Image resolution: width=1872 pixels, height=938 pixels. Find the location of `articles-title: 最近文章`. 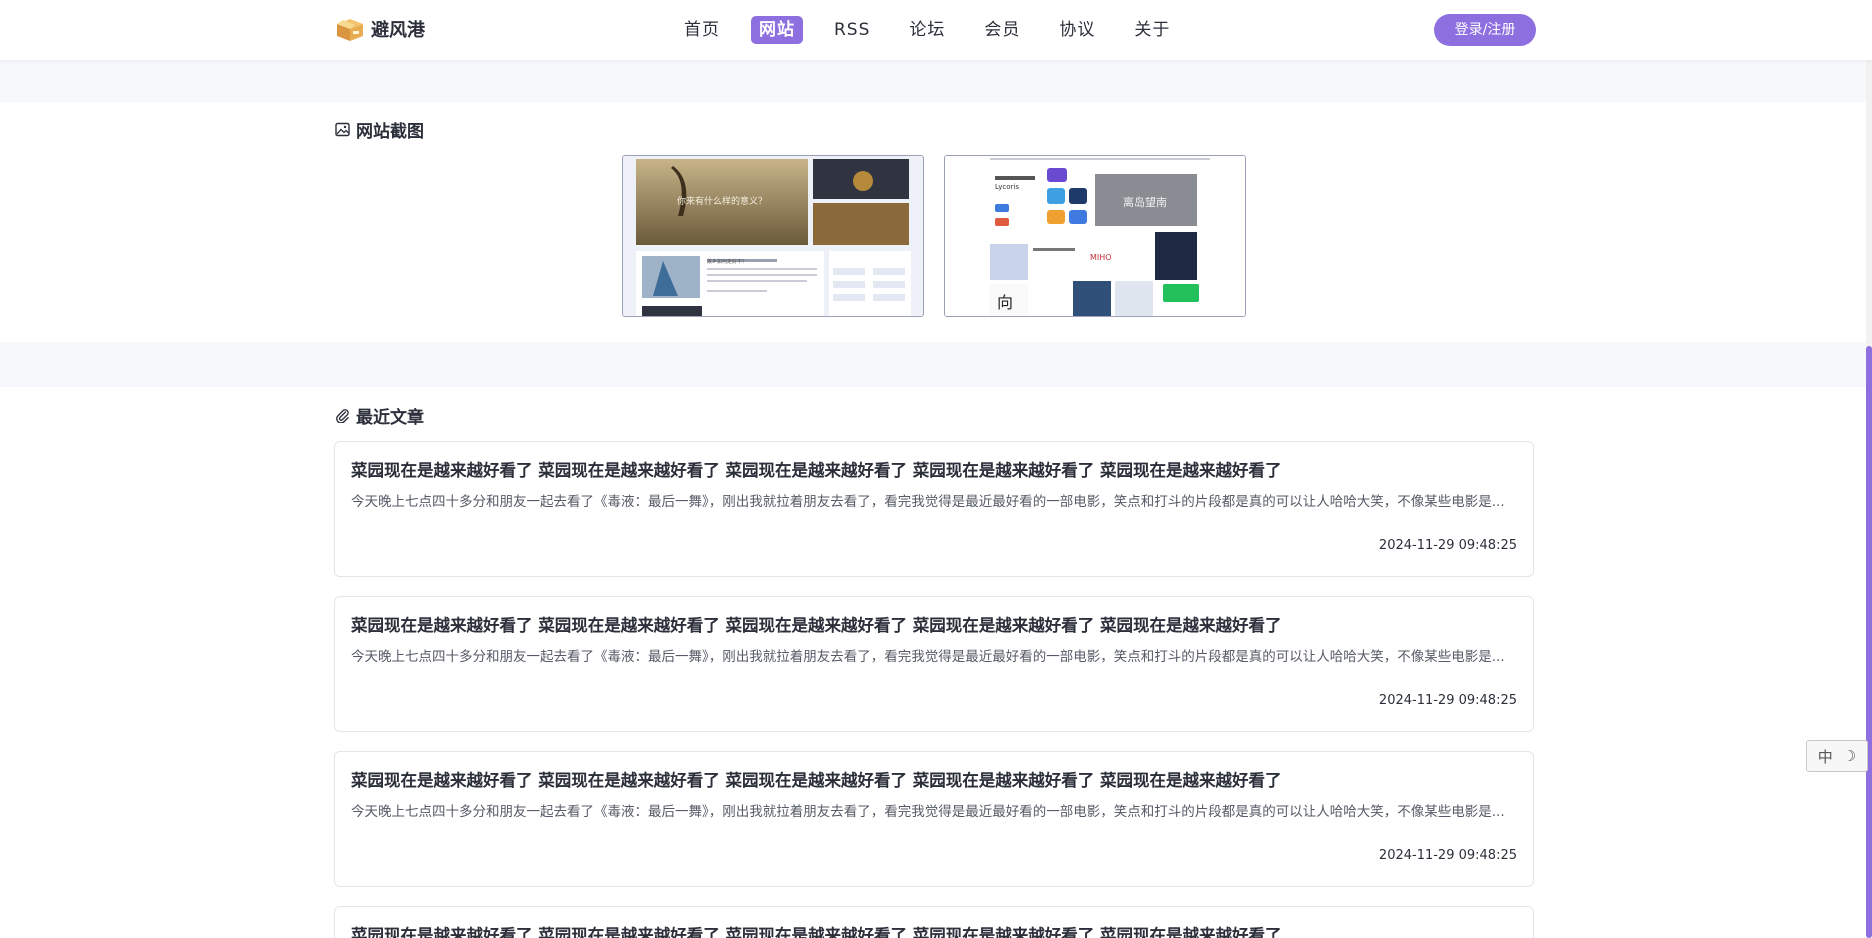

articles-title: 最近文章 is located at coordinates (390, 418).